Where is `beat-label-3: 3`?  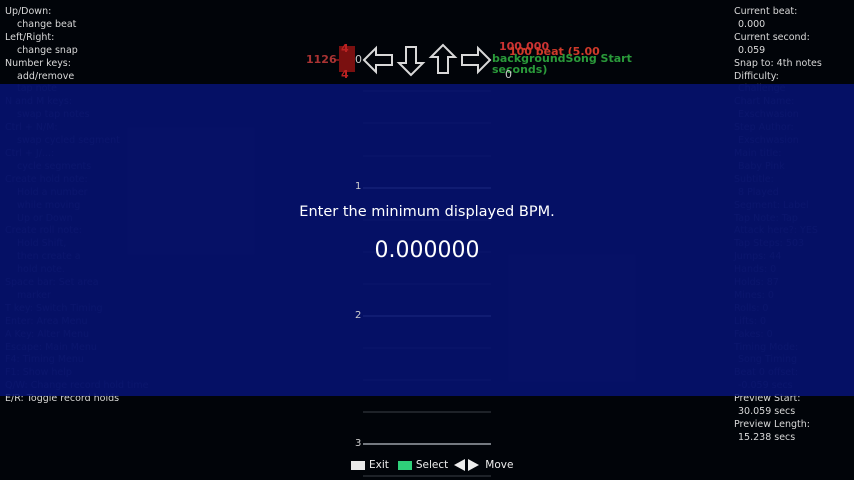 beat-label-3: 3 is located at coordinates (358, 443).